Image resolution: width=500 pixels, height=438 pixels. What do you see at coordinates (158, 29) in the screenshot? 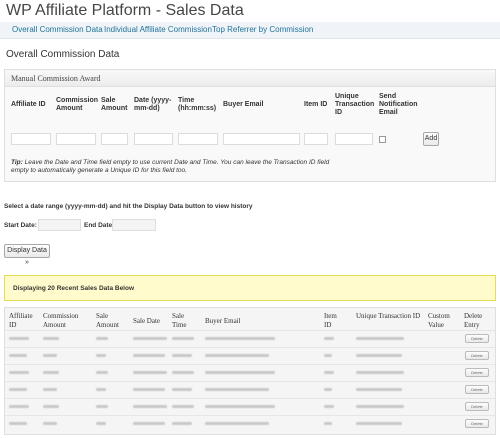
I see `tab-individual-affiliate-commission: Individual Affiliate Commission` at bounding box center [158, 29].